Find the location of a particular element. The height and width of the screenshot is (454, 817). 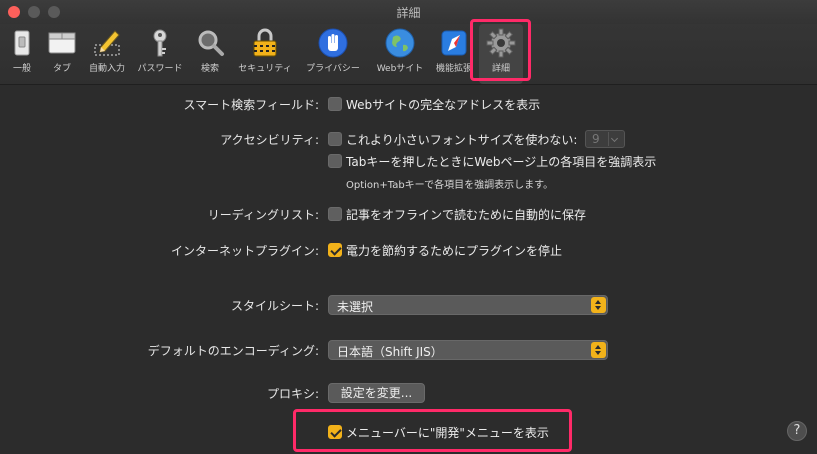

tab-tabs: タブ is located at coordinates (62, 54).